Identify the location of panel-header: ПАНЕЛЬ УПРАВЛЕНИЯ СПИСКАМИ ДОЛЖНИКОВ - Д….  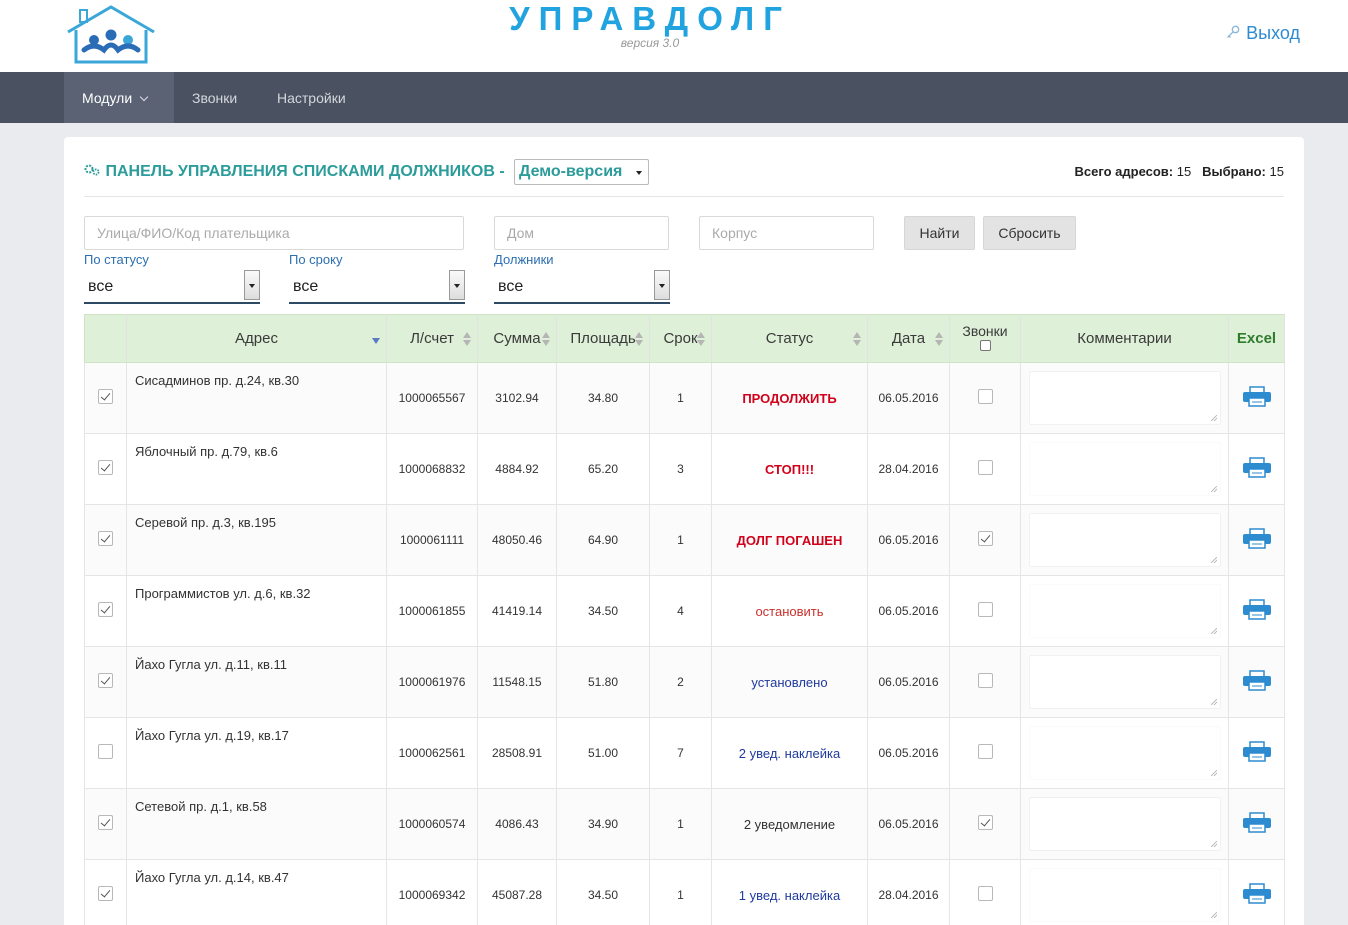
(684, 178).